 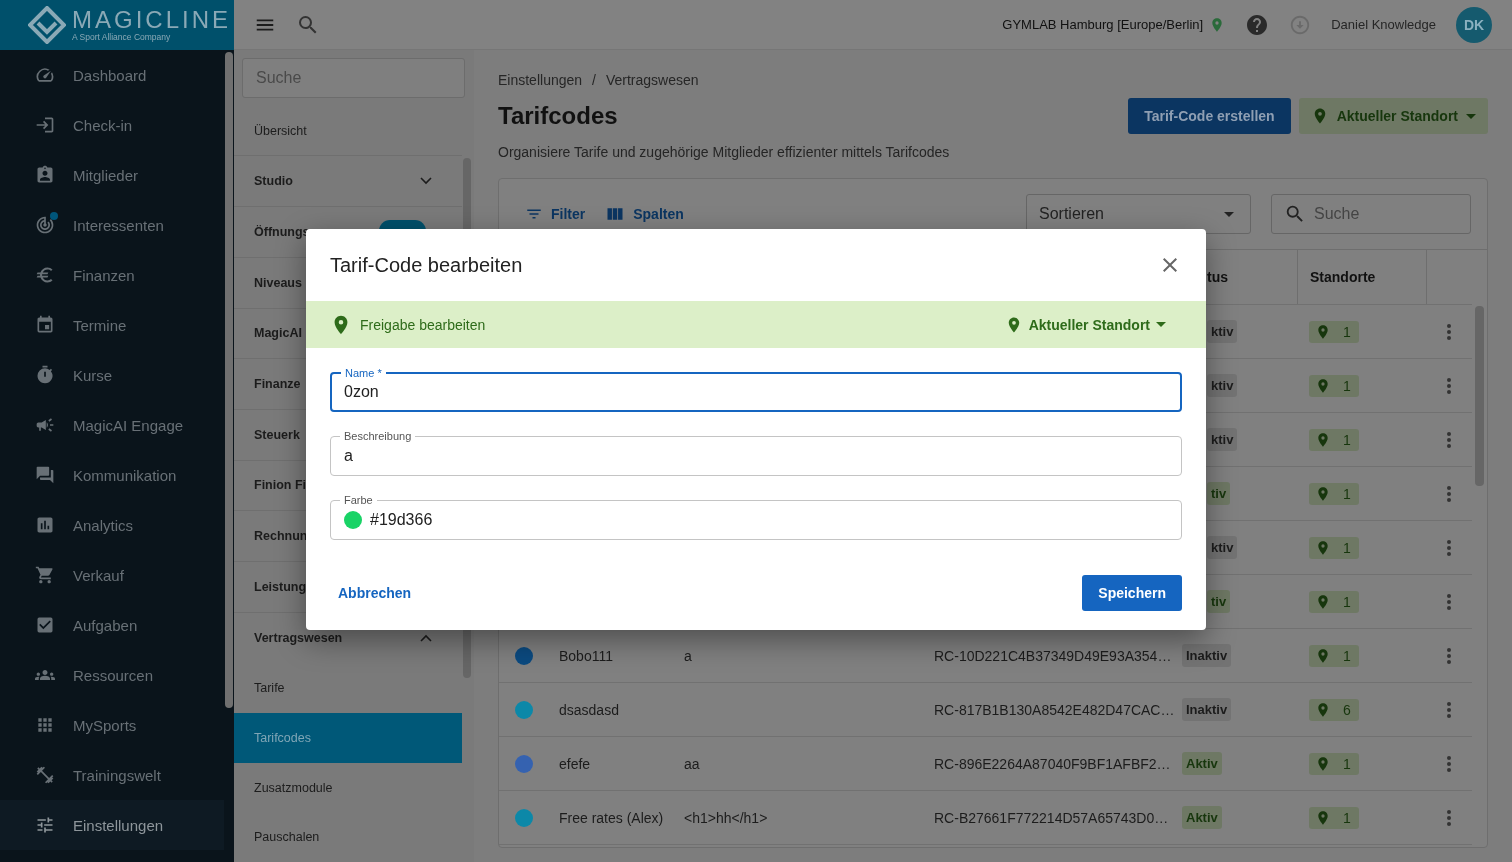 What do you see at coordinates (280, 586) in the screenshot?
I see `group-label: Leistung` at bounding box center [280, 586].